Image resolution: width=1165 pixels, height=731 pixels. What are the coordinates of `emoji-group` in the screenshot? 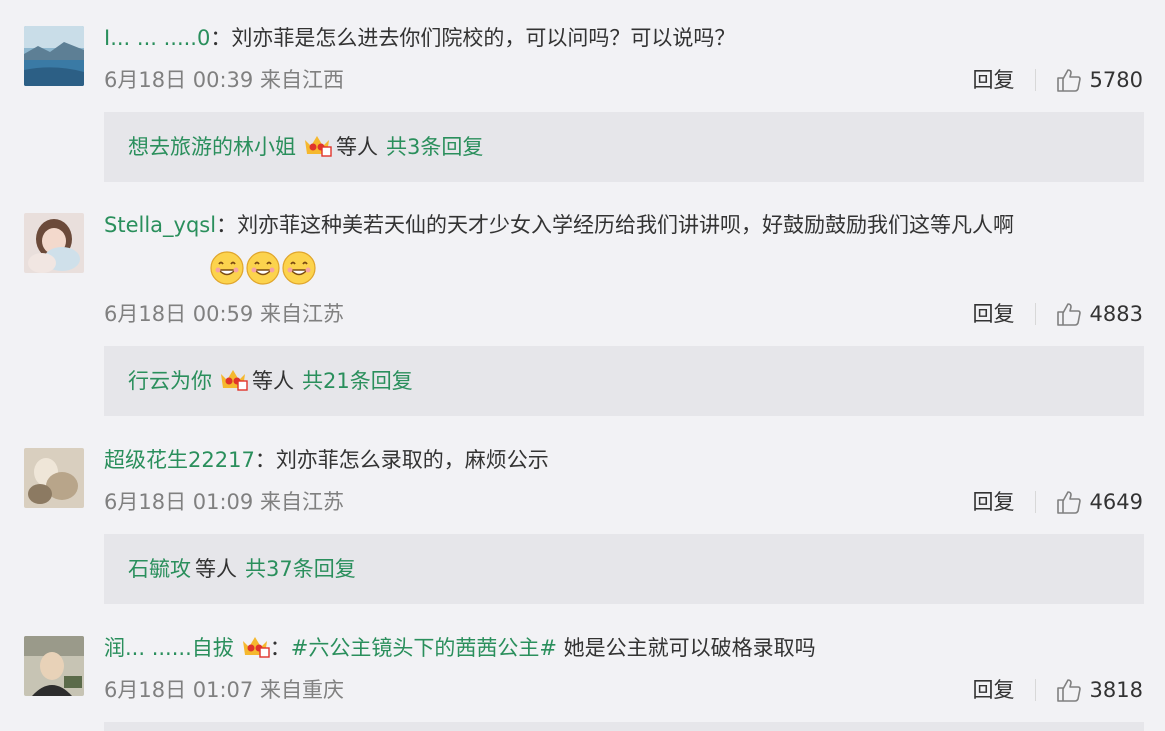 It's located at (262, 272).